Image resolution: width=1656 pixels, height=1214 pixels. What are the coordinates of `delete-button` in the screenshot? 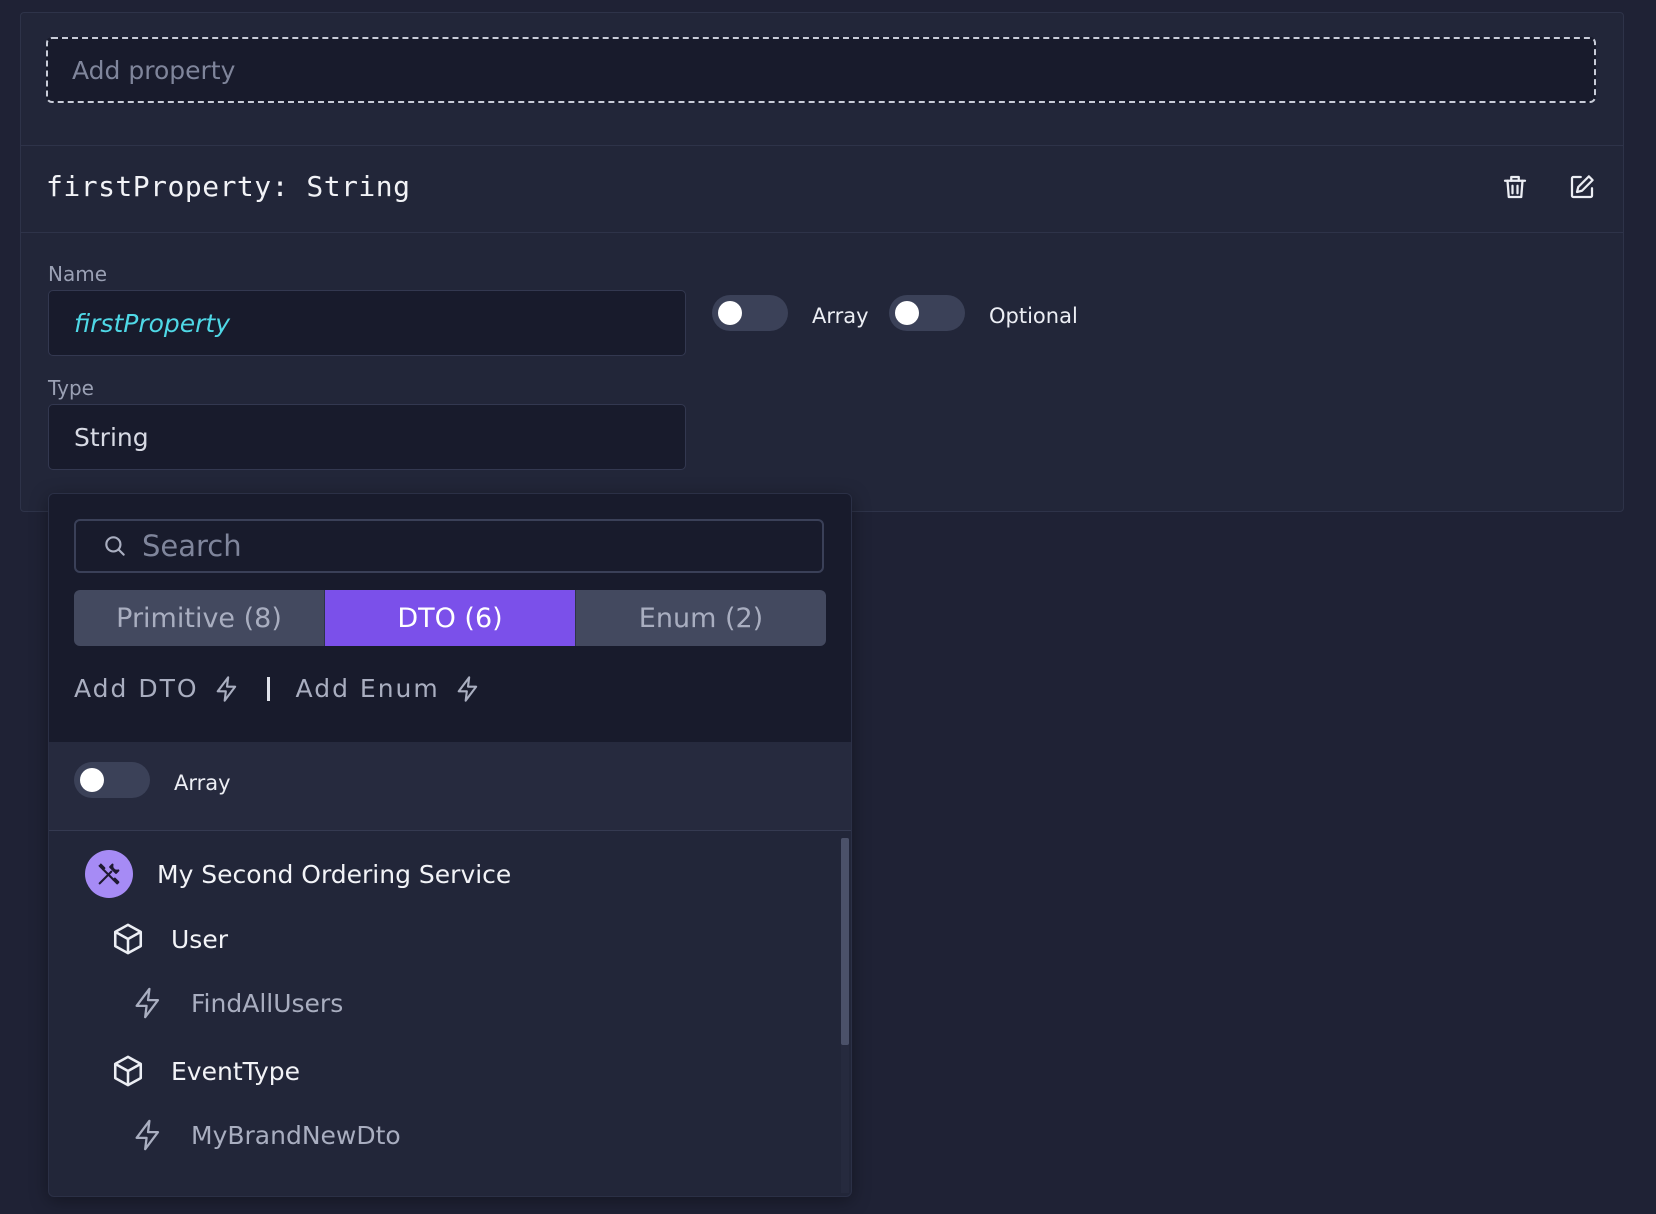 It's located at (1515, 187).